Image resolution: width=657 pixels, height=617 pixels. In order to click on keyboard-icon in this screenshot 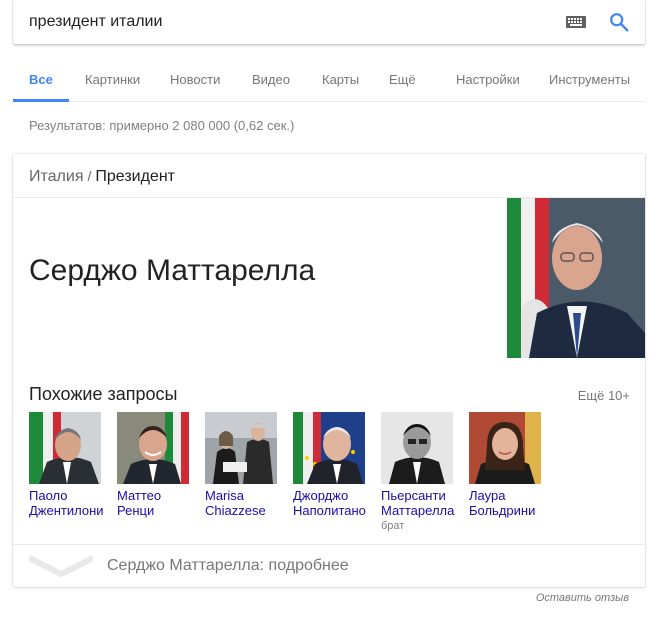, I will do `click(576, 22)`.